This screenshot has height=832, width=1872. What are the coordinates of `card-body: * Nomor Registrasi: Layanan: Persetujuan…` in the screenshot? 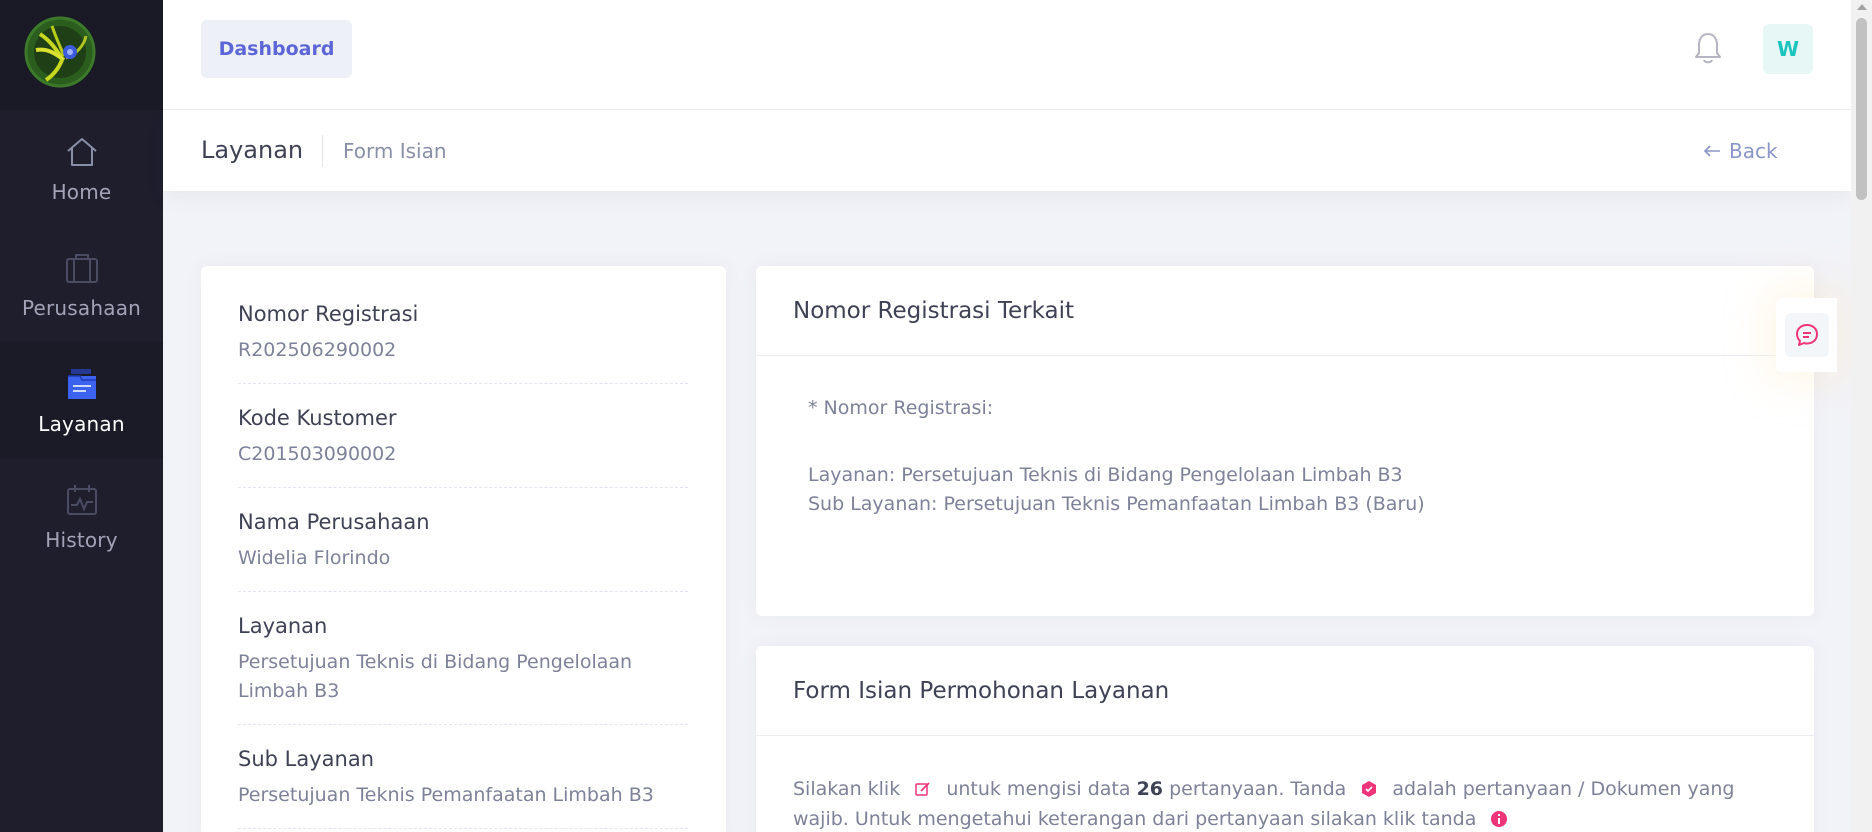 It's located at (1285, 456).